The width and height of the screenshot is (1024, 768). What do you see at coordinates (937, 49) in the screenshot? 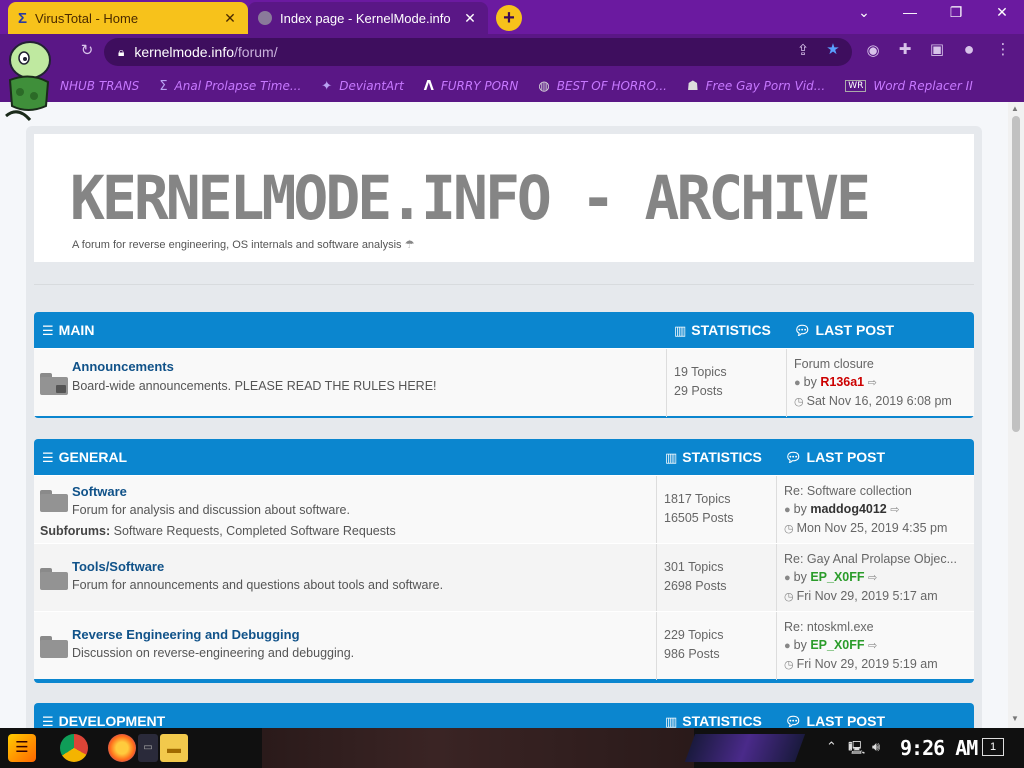
I see `sidepanel-icon: ▣` at bounding box center [937, 49].